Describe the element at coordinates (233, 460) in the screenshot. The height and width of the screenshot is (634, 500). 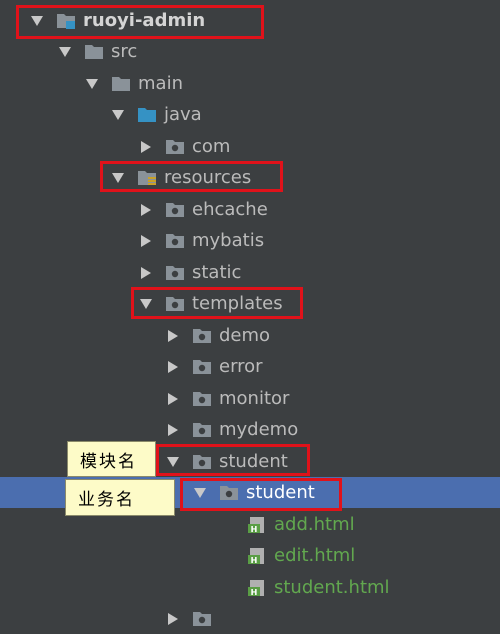
I see `highlight-box-student-module` at that location.